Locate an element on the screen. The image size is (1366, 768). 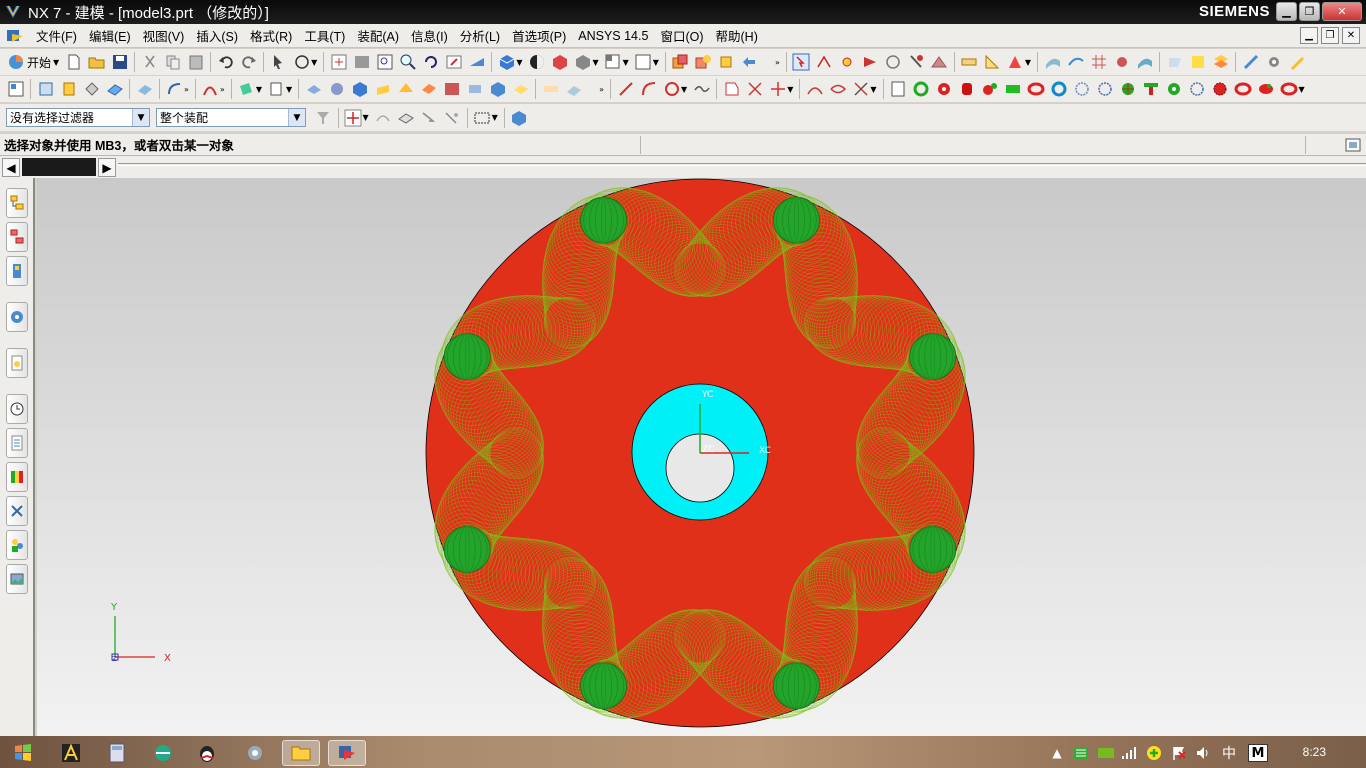
revolve-icon is located at coordinates (69, 89).